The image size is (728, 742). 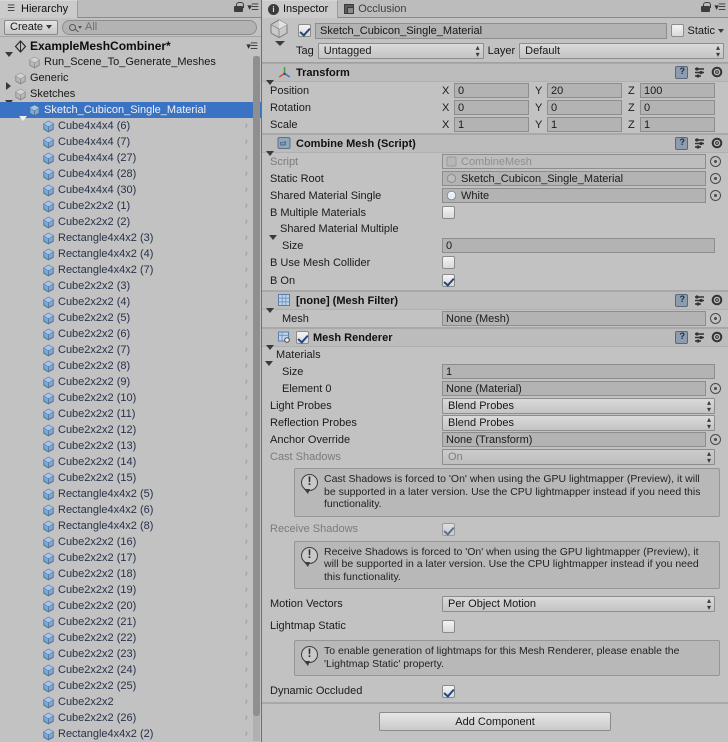 I want to click on search-input: All, so click(x=159, y=27).